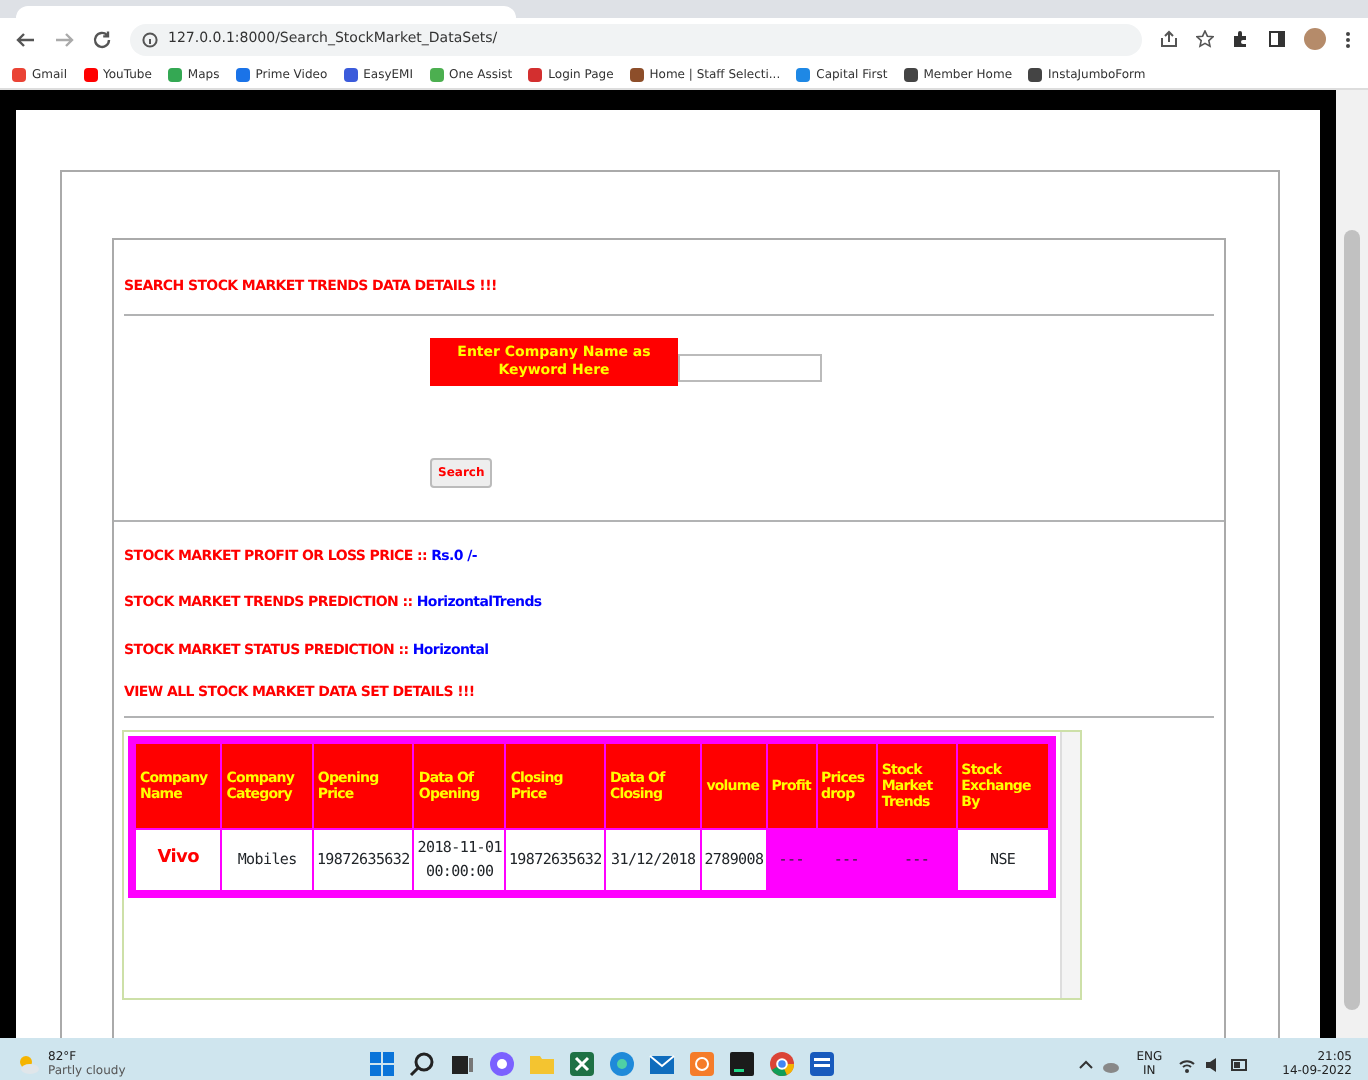 This screenshot has width=1368, height=1080. I want to click on search-icon, so click(421, 1064).